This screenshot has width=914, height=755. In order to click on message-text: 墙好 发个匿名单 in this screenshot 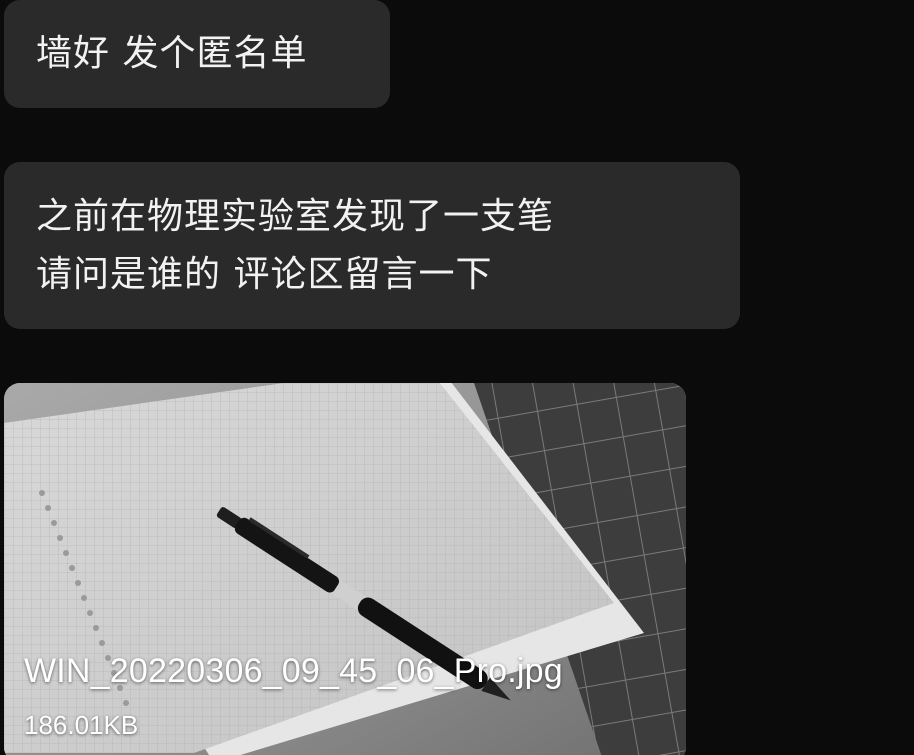, I will do `click(172, 53)`.